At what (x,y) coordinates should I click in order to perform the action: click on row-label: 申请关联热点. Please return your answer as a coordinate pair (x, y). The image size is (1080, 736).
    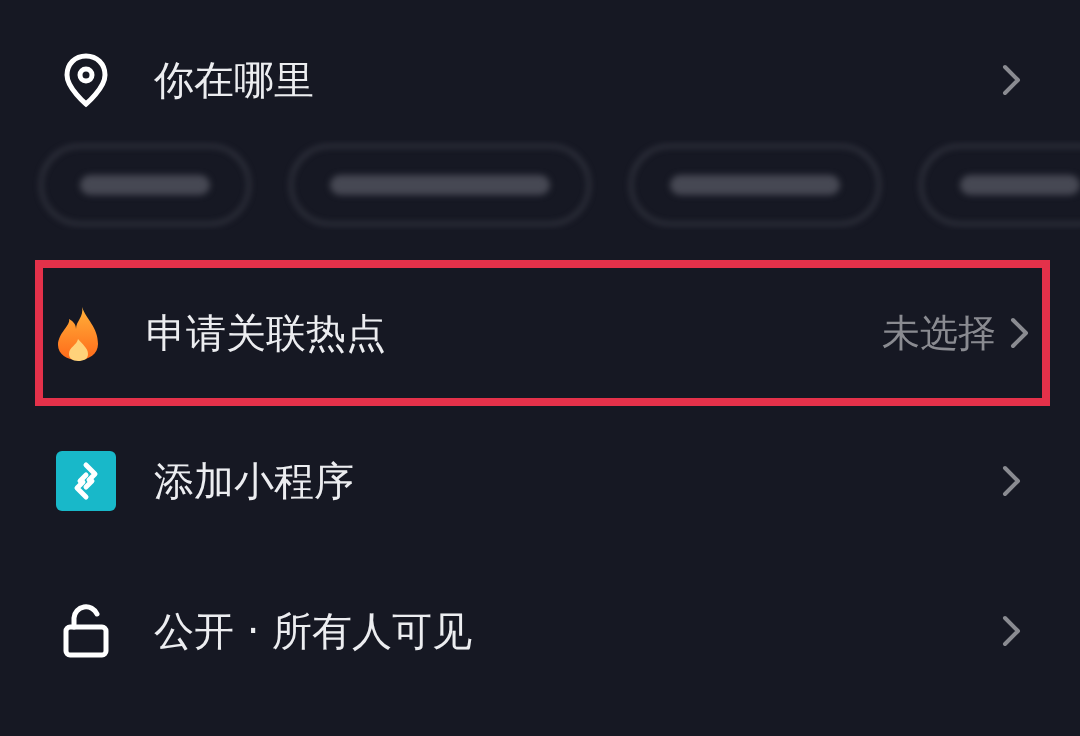
    Looking at the image, I should click on (266, 333).